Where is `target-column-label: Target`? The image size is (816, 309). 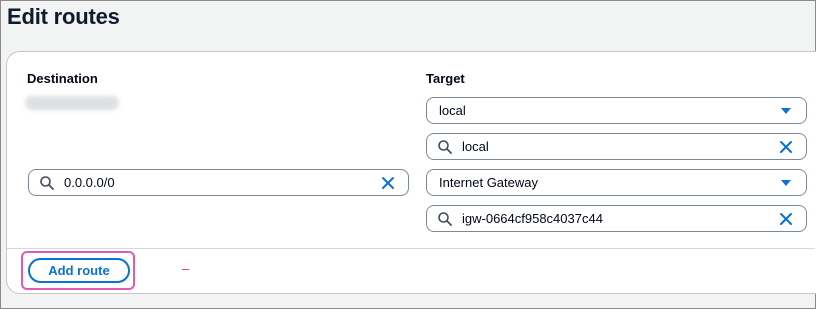
target-column-label: Target is located at coordinates (445, 78).